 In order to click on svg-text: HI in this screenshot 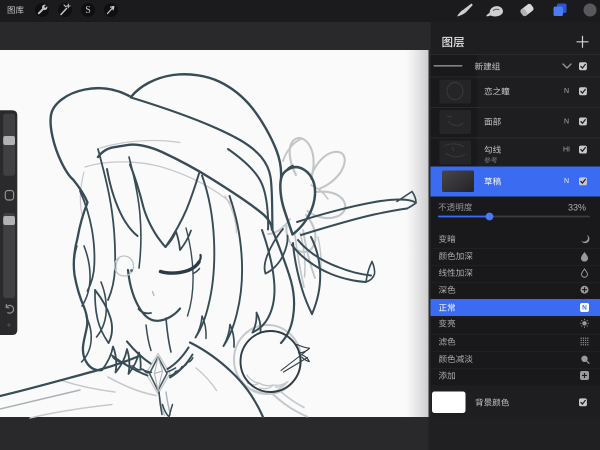, I will do `click(566, 149)`.